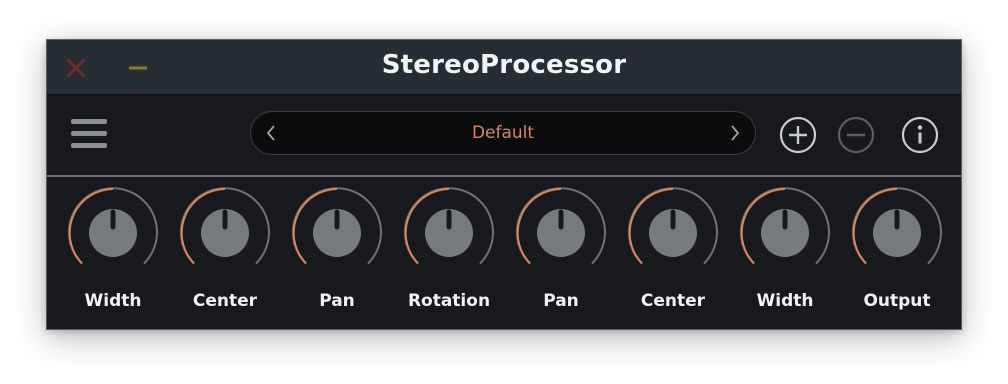 Image resolution: width=1008 pixels, height=384 pixels. I want to click on knob-control-output: Output, so click(895, 257).